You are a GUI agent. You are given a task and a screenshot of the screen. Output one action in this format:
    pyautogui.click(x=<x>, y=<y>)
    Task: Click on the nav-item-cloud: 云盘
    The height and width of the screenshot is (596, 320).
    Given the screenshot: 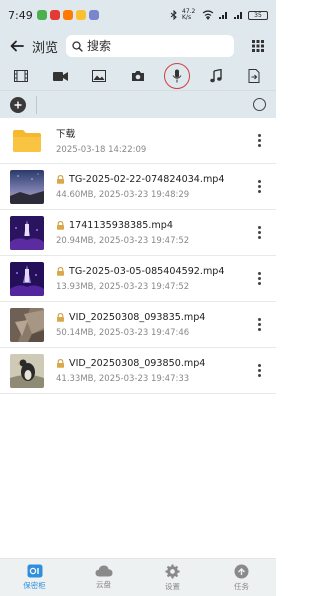 What is the action you would take?
    pyautogui.click(x=103, y=577)
    